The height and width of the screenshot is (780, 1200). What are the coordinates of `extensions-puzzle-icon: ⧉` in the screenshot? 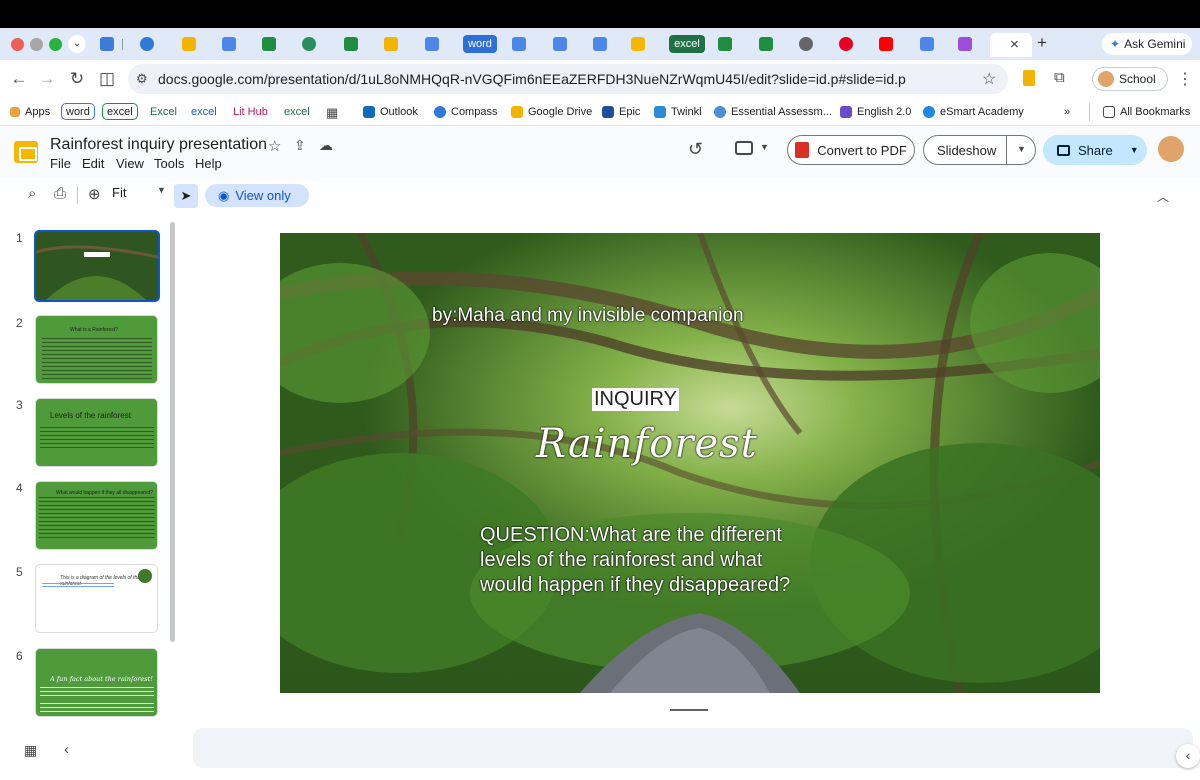 It's located at (1059, 77).